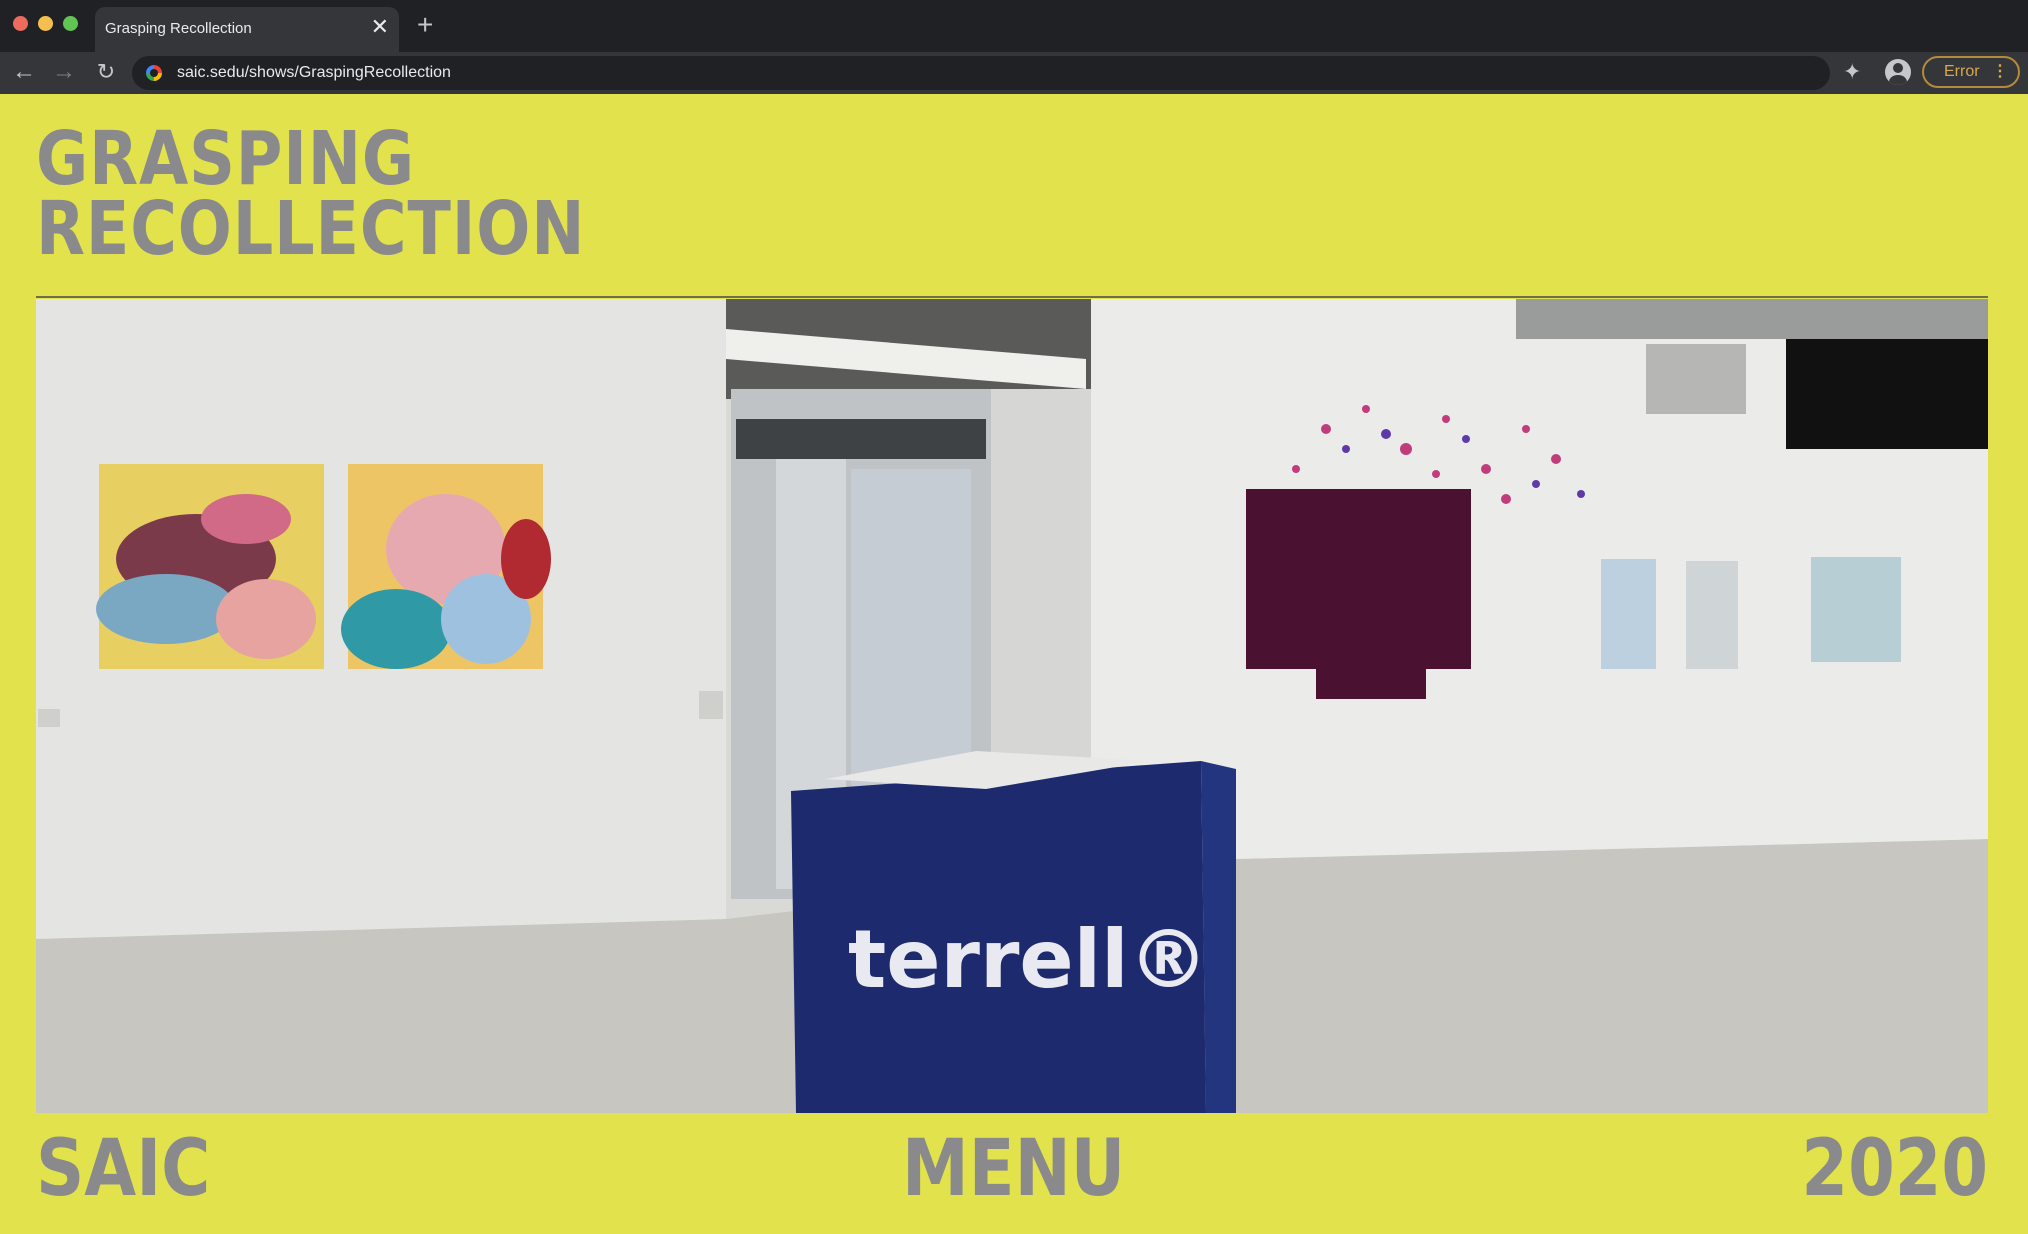 This screenshot has width=2028, height=1234. What do you see at coordinates (45, 23) in the screenshot?
I see `window-minimize-button` at bounding box center [45, 23].